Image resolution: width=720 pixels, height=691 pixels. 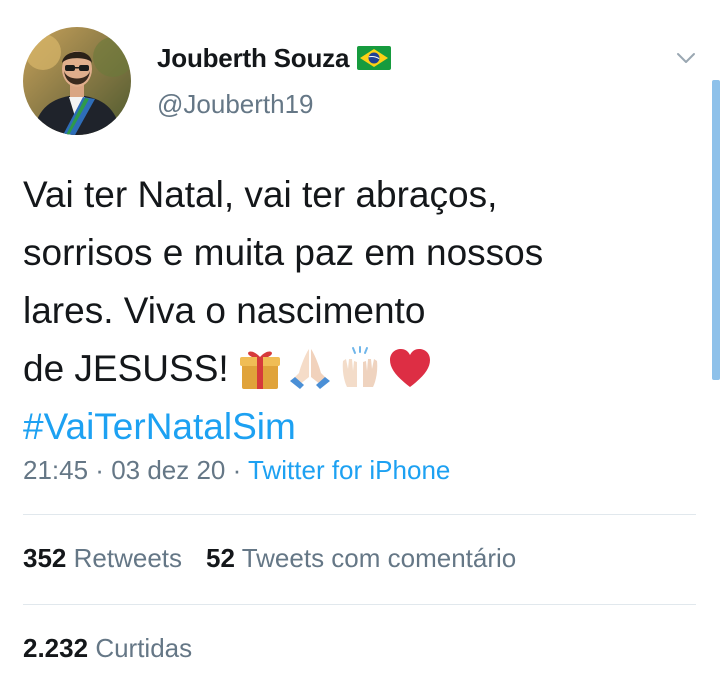 I want to click on retweets-stat: 352 Retweets, so click(x=102, y=558).